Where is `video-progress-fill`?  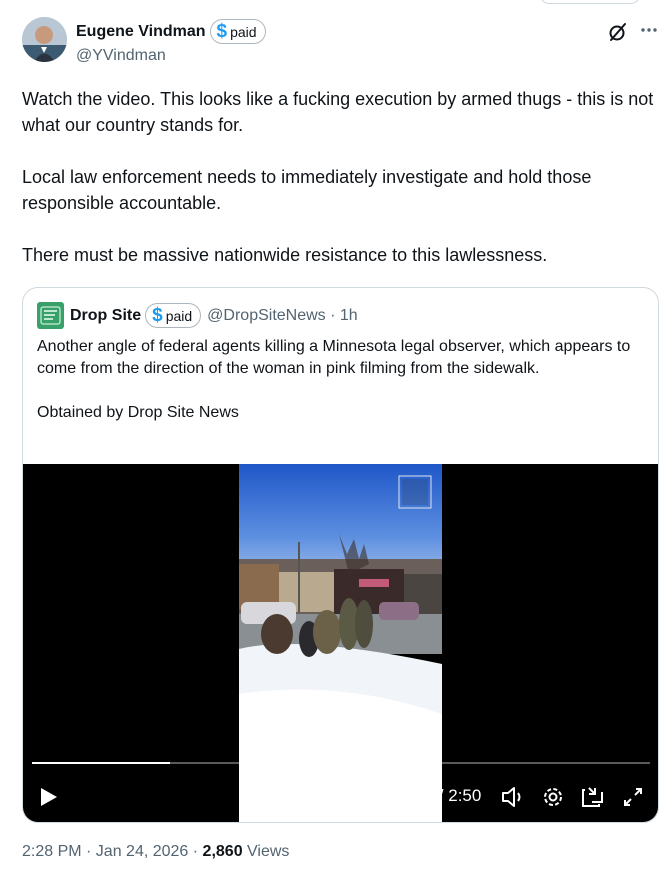
video-progress-fill is located at coordinates (101, 763).